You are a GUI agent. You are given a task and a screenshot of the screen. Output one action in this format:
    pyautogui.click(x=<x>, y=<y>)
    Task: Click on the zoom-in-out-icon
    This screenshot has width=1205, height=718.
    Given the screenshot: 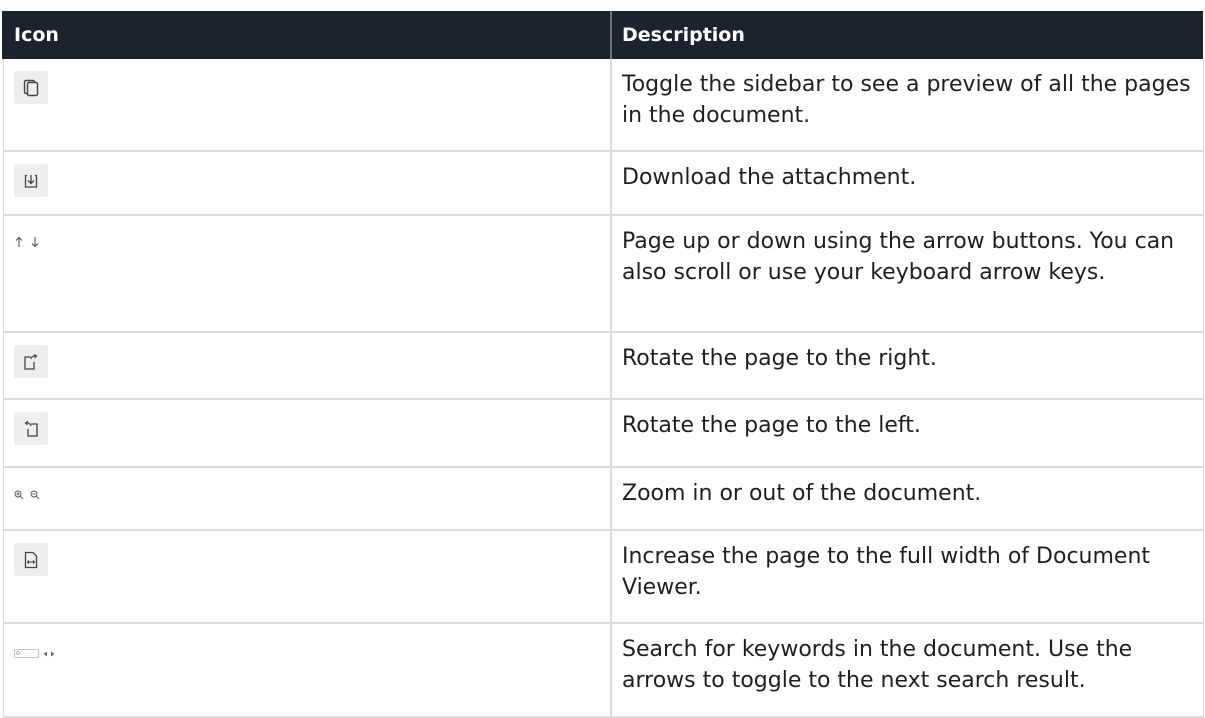 What is the action you would take?
    pyautogui.click(x=27, y=495)
    